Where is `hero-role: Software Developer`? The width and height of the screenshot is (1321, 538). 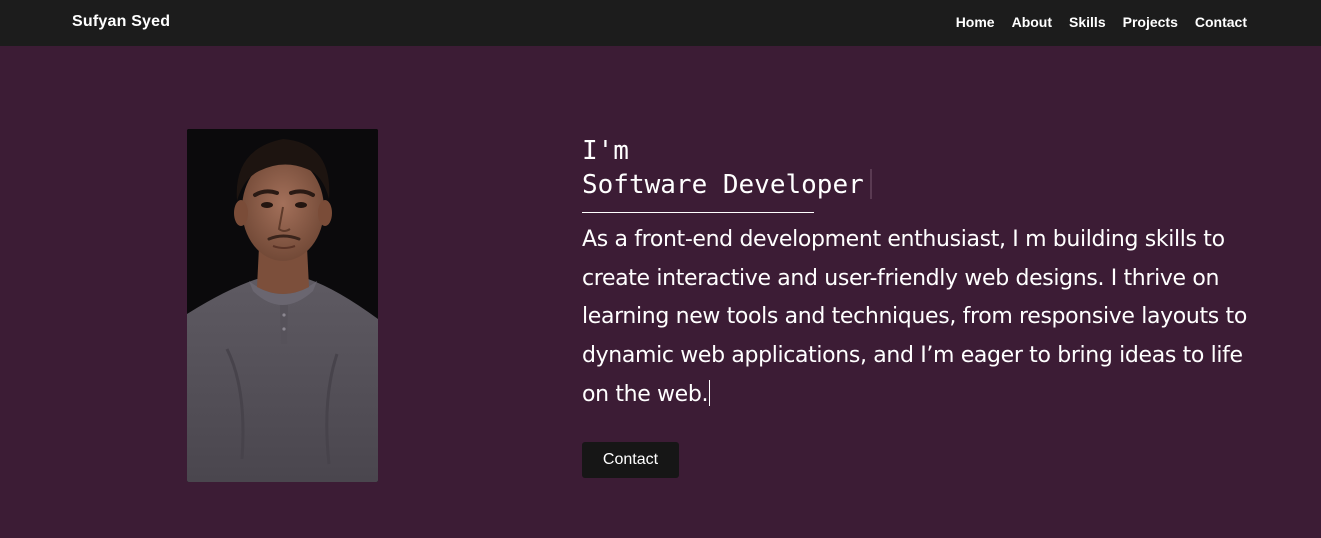 hero-role: Software Developer is located at coordinates (723, 185).